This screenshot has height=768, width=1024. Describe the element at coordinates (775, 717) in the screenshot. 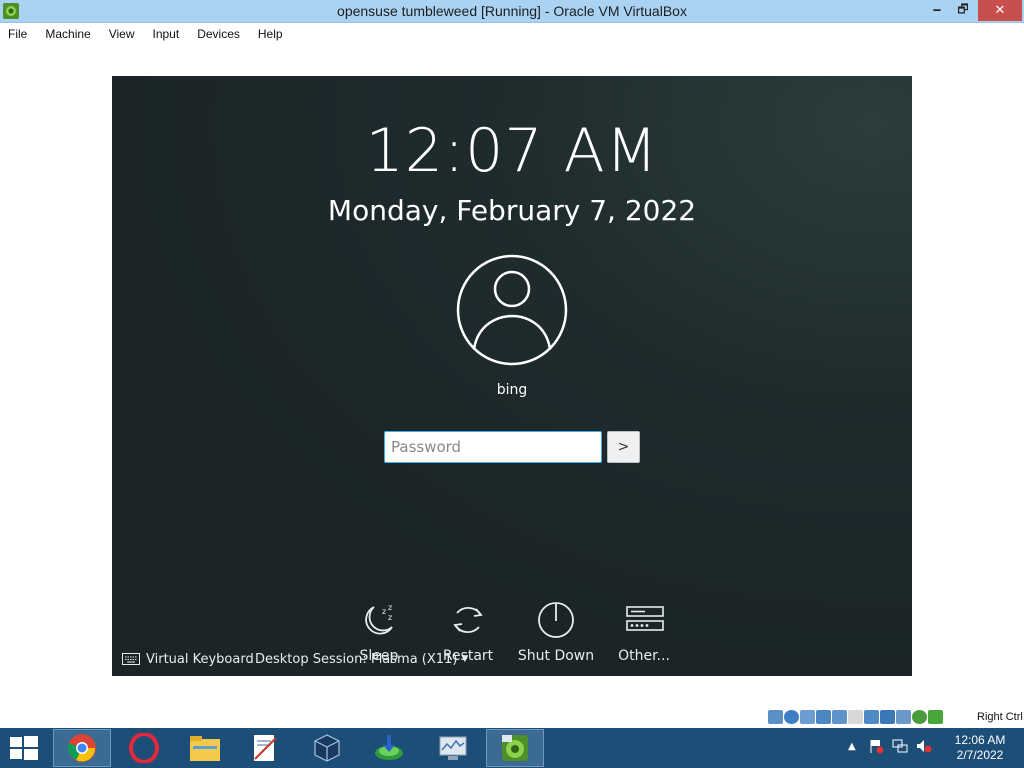

I see `hard-disk-icon` at that location.